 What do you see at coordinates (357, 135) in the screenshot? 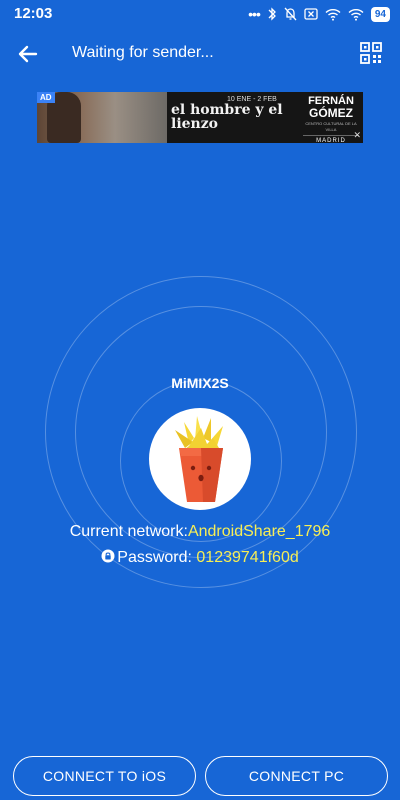
I see `ad-close-icon: ✕` at bounding box center [357, 135].